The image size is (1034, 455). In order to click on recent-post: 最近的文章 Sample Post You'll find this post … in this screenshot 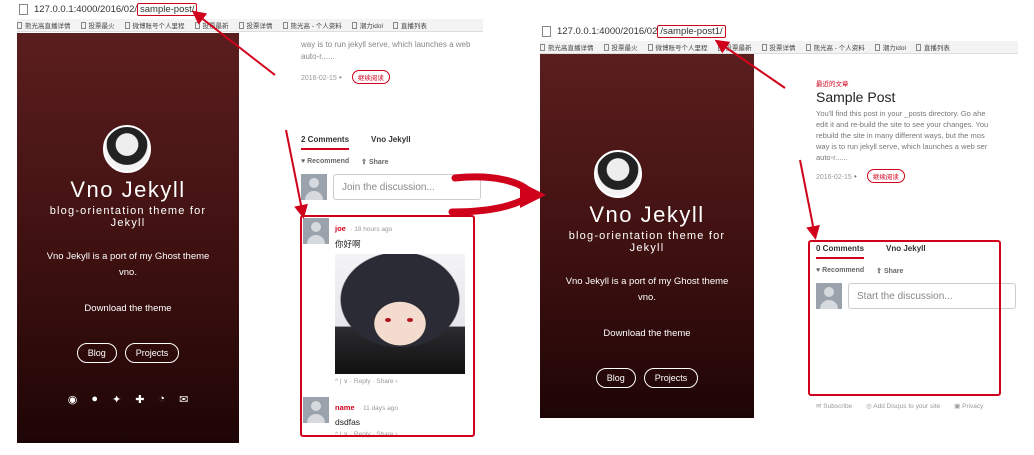, I will do `click(916, 130)`.